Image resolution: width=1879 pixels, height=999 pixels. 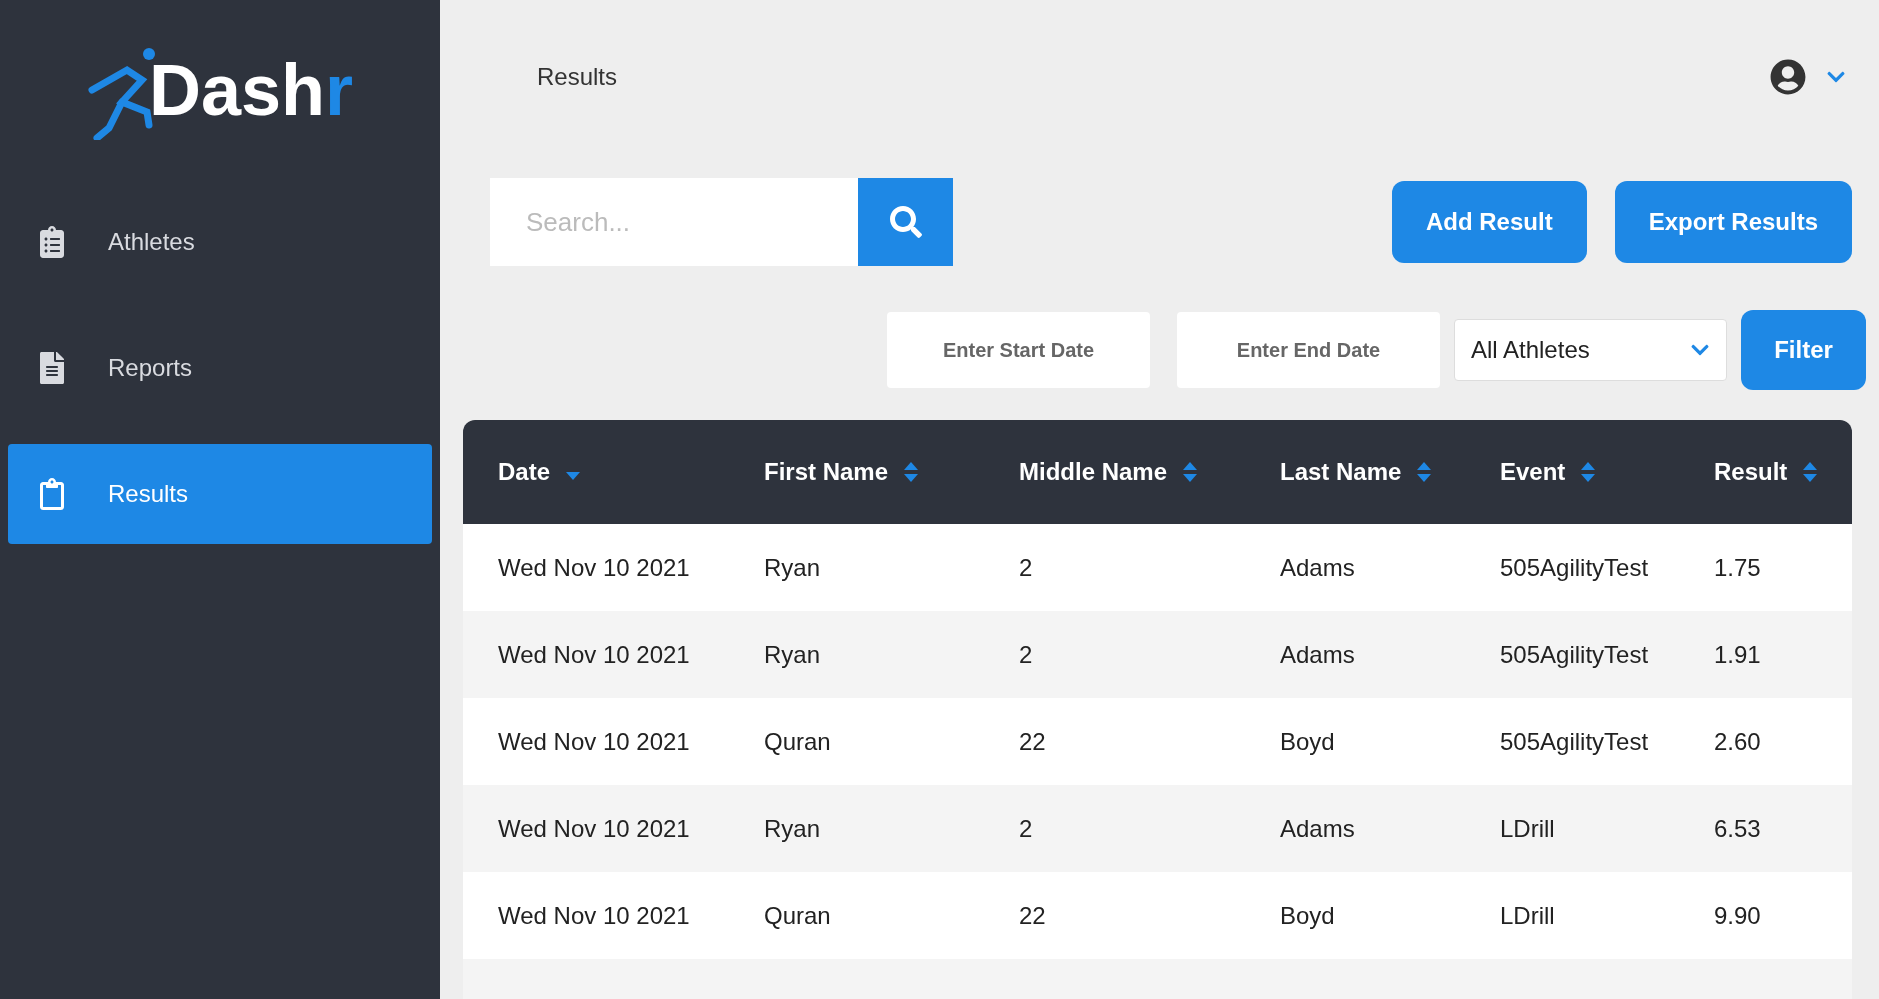 What do you see at coordinates (1590, 350) in the screenshot?
I see `athlete-select: All Athletes` at bounding box center [1590, 350].